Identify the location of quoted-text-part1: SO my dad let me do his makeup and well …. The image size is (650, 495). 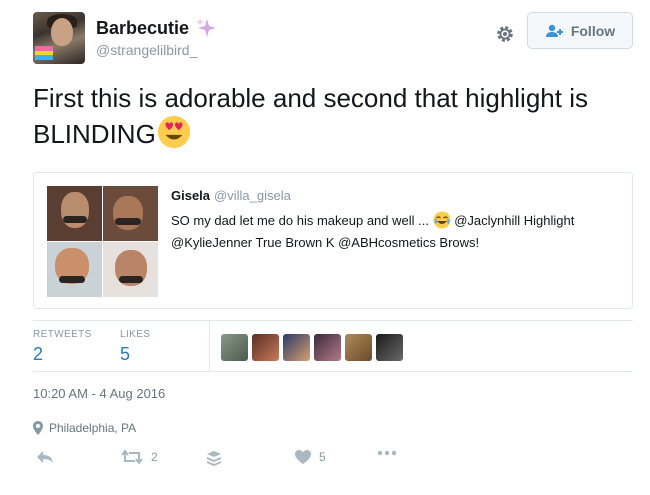
(300, 220).